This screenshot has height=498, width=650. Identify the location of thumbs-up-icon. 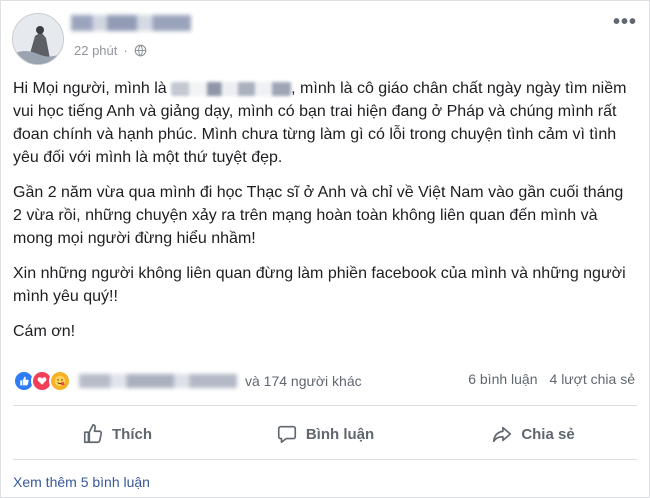
(93, 434).